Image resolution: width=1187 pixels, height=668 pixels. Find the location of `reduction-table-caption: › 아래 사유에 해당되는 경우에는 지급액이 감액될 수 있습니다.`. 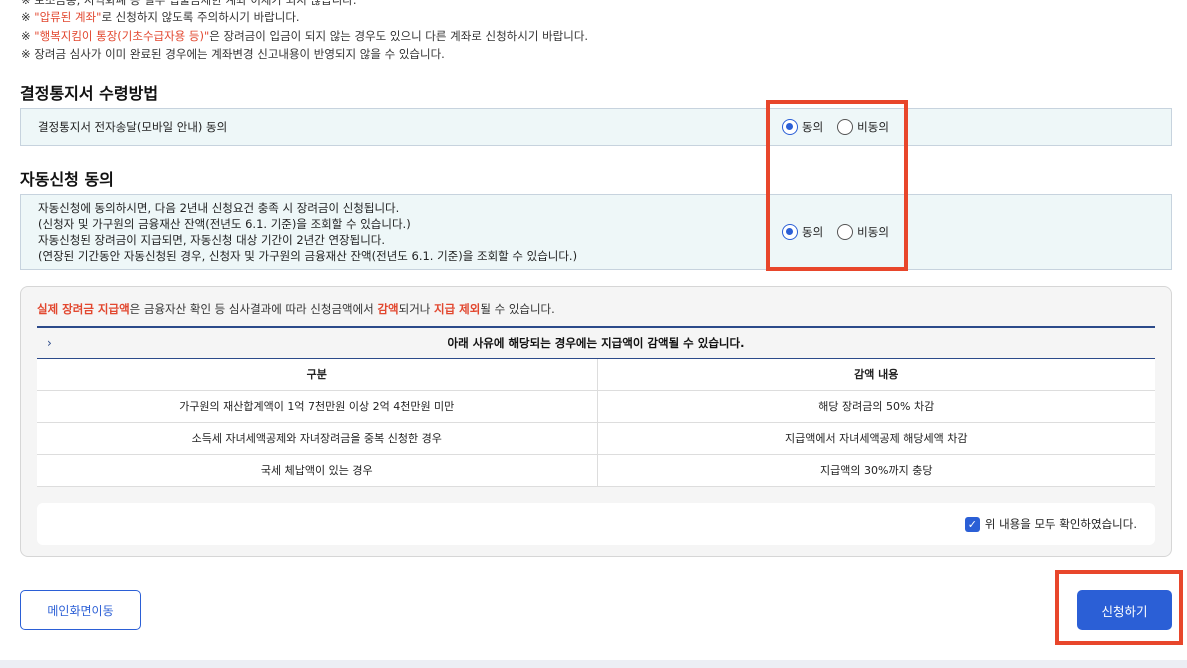

reduction-table-caption: › 아래 사유에 해당되는 경우에는 지급액이 감액될 수 있습니다. is located at coordinates (596, 342).